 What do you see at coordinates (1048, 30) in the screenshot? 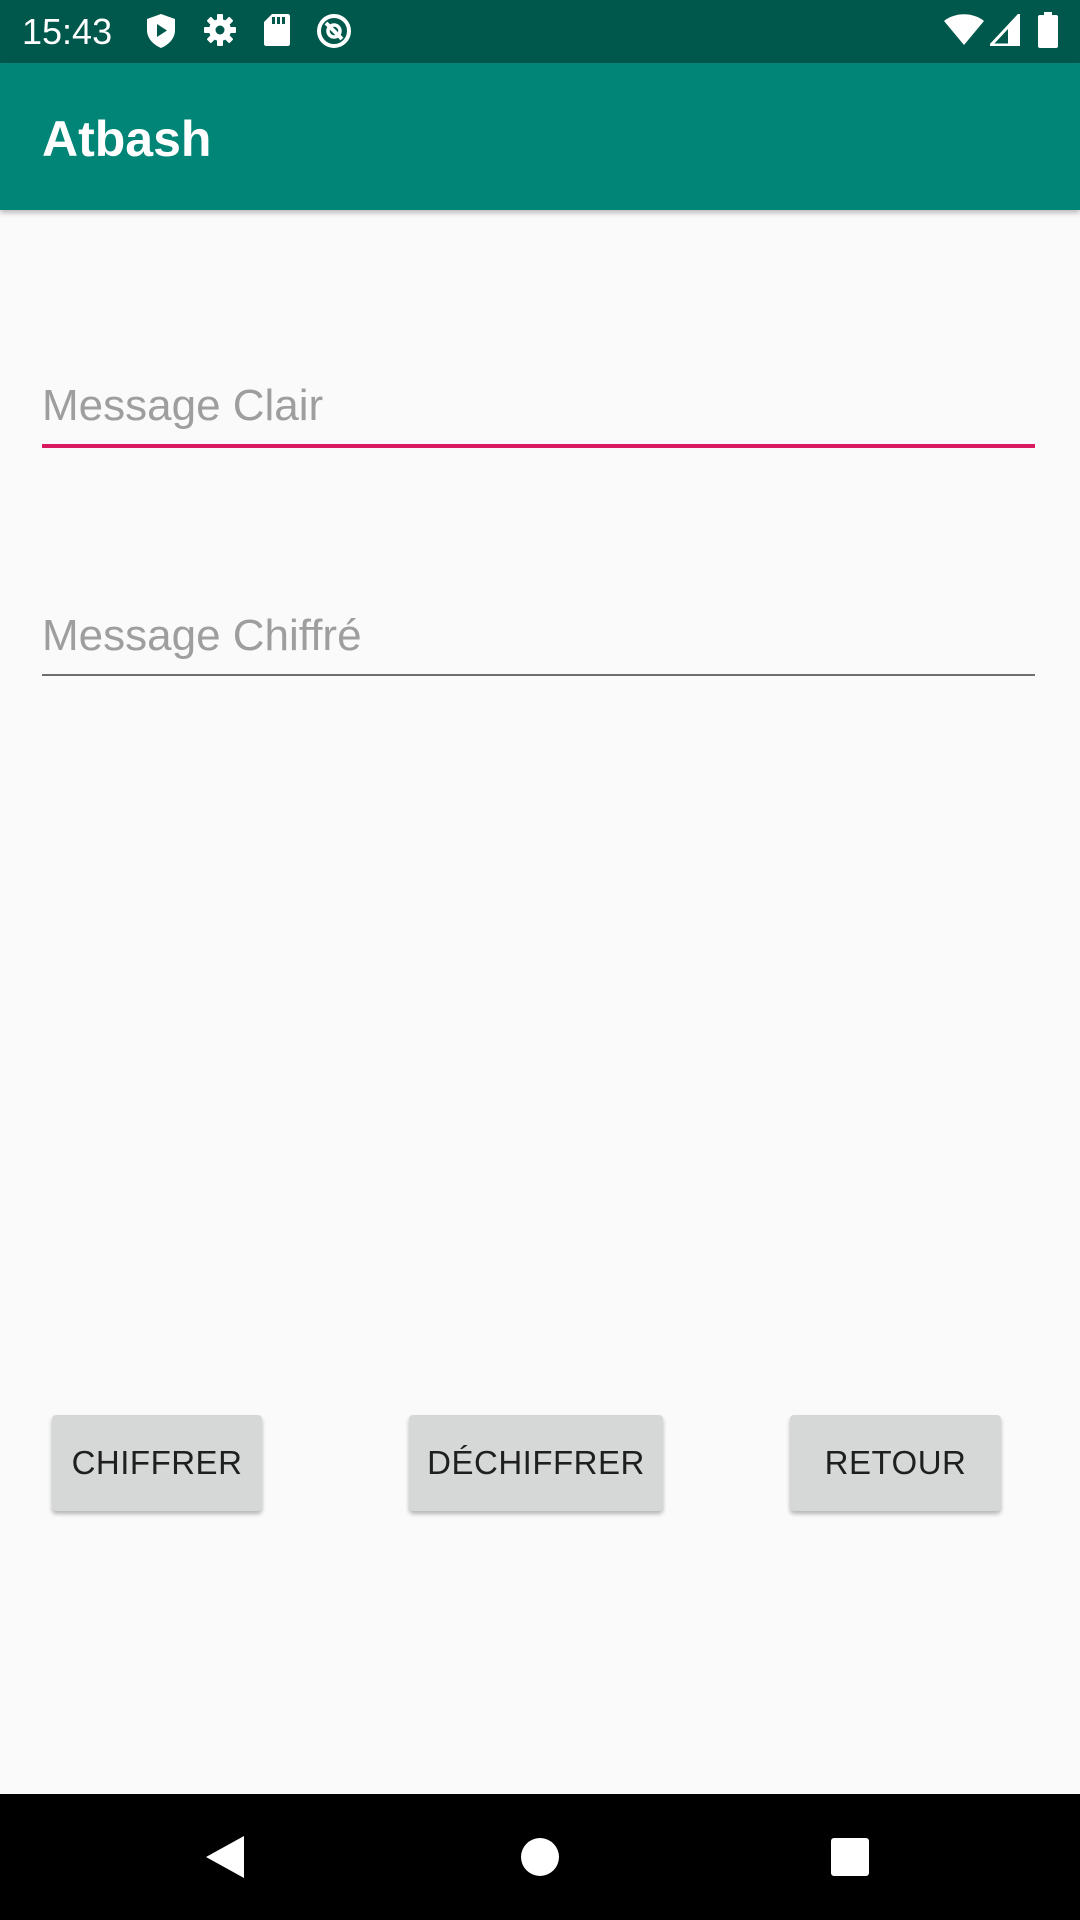
I see `battery-icon` at bounding box center [1048, 30].